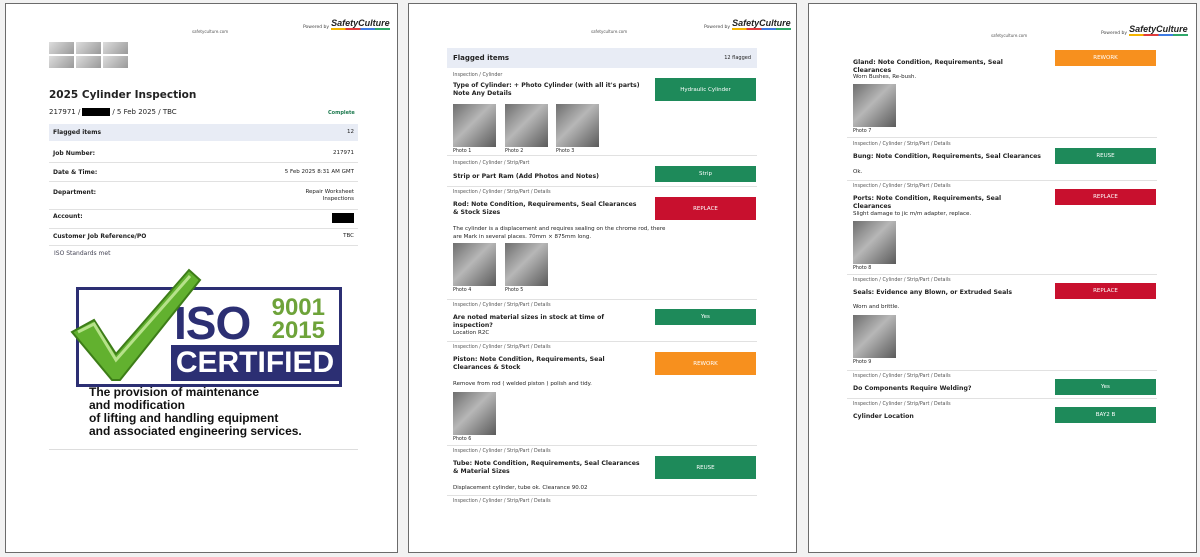 Image resolution: width=1200 pixels, height=557 pixels. Describe the element at coordinates (874, 246) in the screenshot. I see `item-photo: Photo 8` at that location.